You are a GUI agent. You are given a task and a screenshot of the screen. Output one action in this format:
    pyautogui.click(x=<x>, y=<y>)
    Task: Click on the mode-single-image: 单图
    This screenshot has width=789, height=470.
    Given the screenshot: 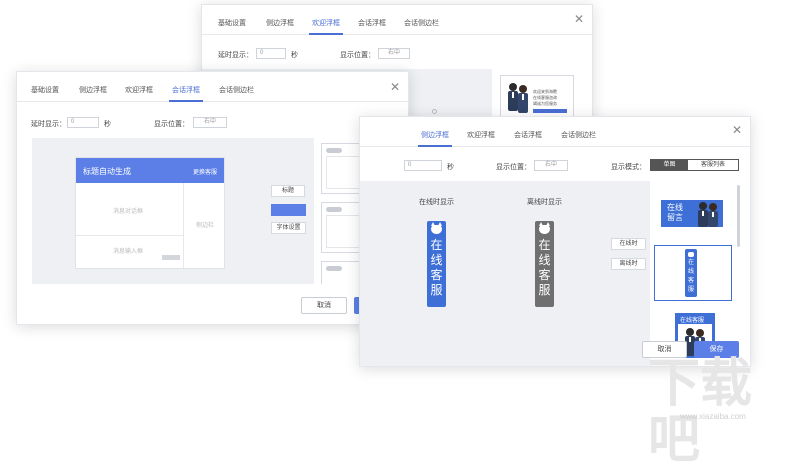 What is the action you would take?
    pyautogui.click(x=669, y=165)
    